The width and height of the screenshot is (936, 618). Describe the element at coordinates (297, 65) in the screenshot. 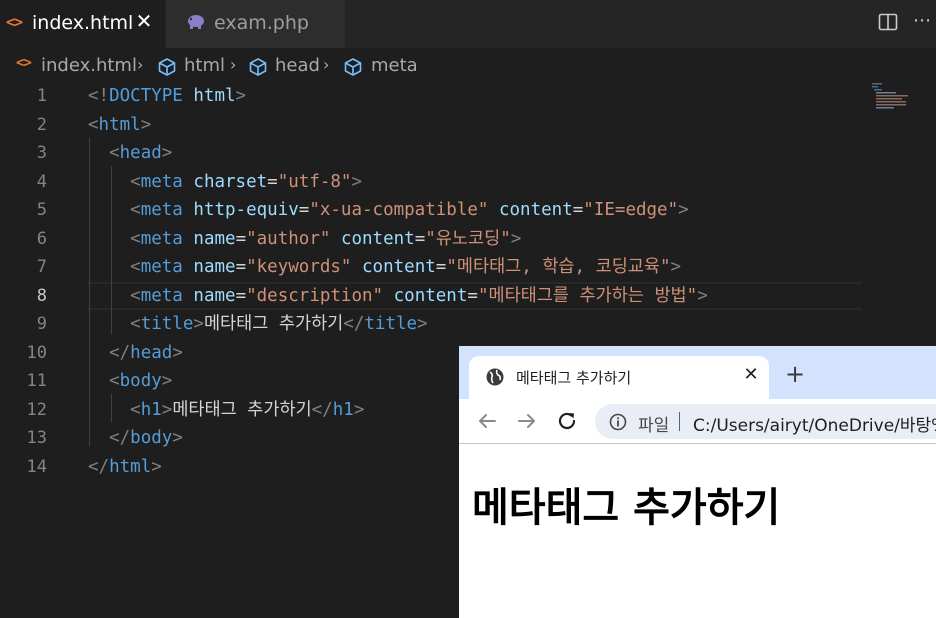

I see `breadcrumb-item-head: head` at that location.